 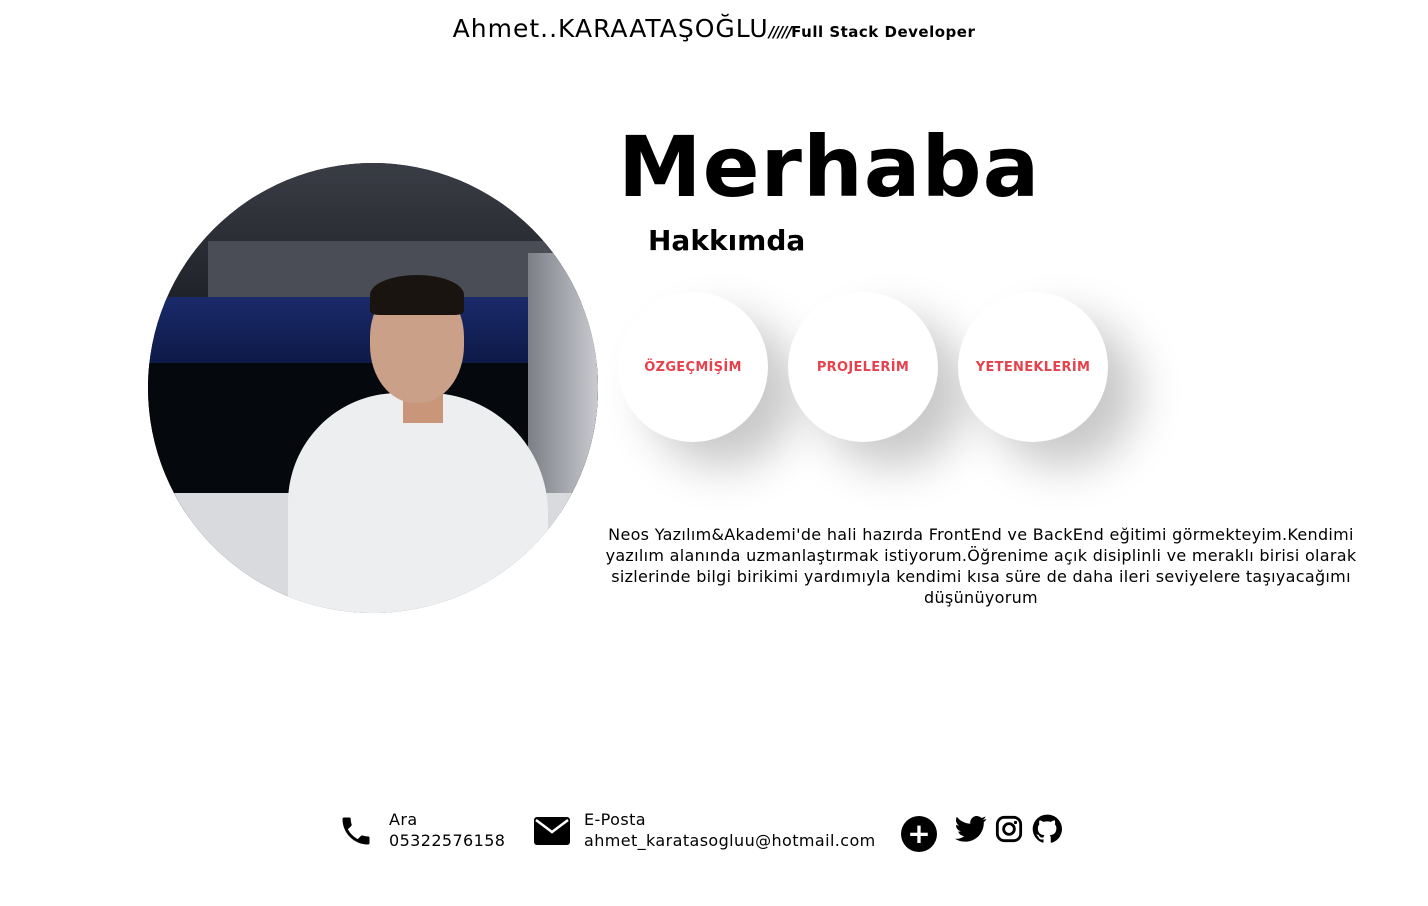 I want to click on twitter-icon, so click(x=971, y=829).